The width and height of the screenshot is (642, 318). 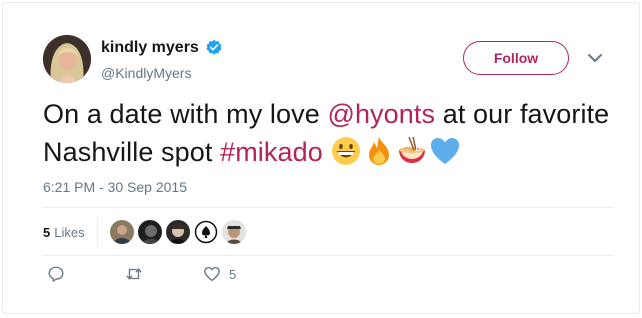 What do you see at coordinates (212, 274) in the screenshot?
I see `heart-icon` at bounding box center [212, 274].